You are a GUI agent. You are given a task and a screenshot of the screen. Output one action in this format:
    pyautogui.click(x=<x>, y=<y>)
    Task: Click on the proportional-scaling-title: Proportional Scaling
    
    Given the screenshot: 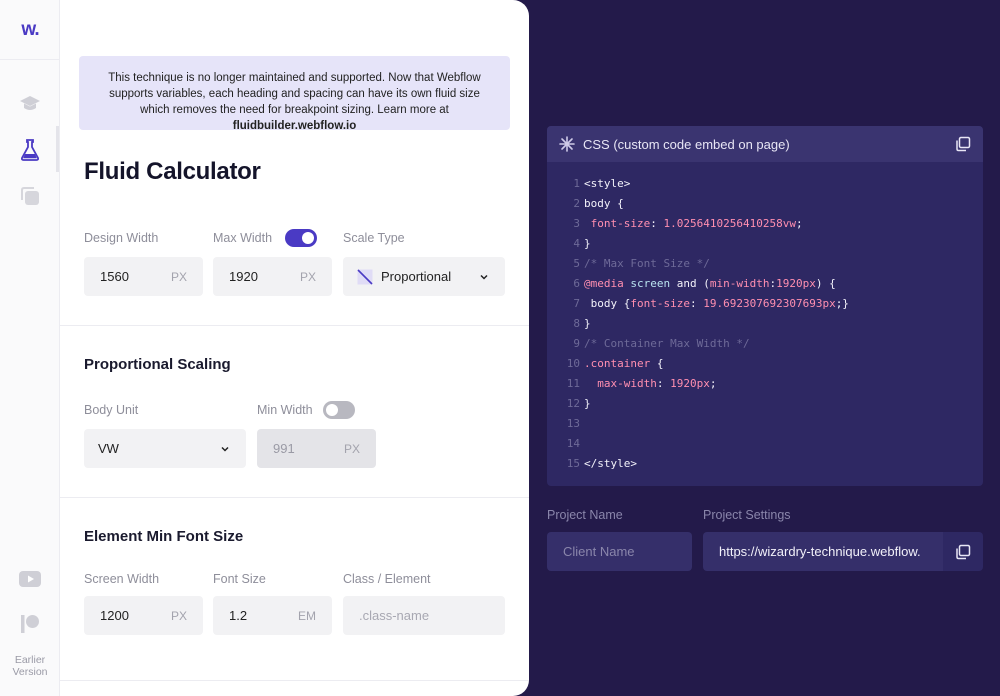 What is the action you would take?
    pyautogui.click(x=157, y=364)
    